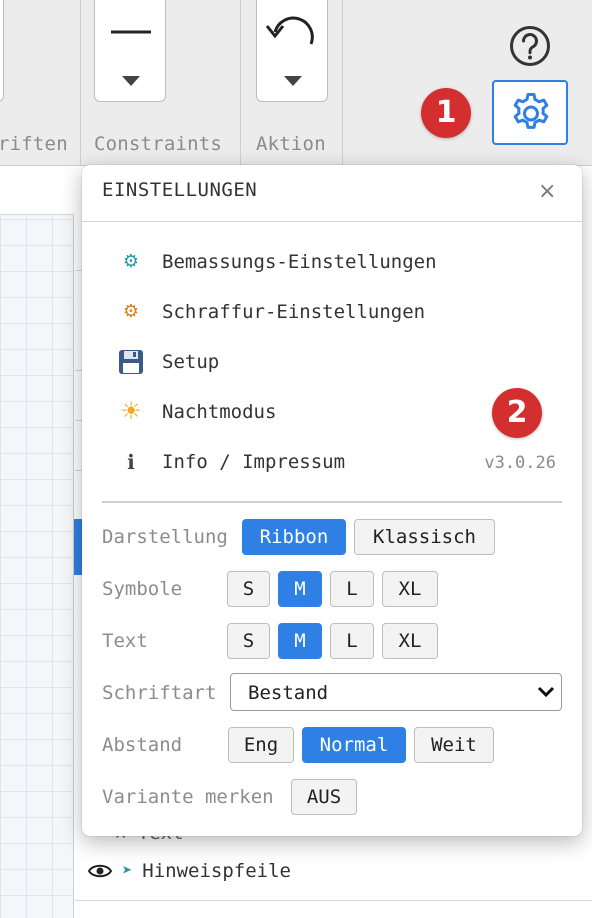 This screenshot has height=918, width=592. I want to click on canvas-tab-bar, so click(37, 191).